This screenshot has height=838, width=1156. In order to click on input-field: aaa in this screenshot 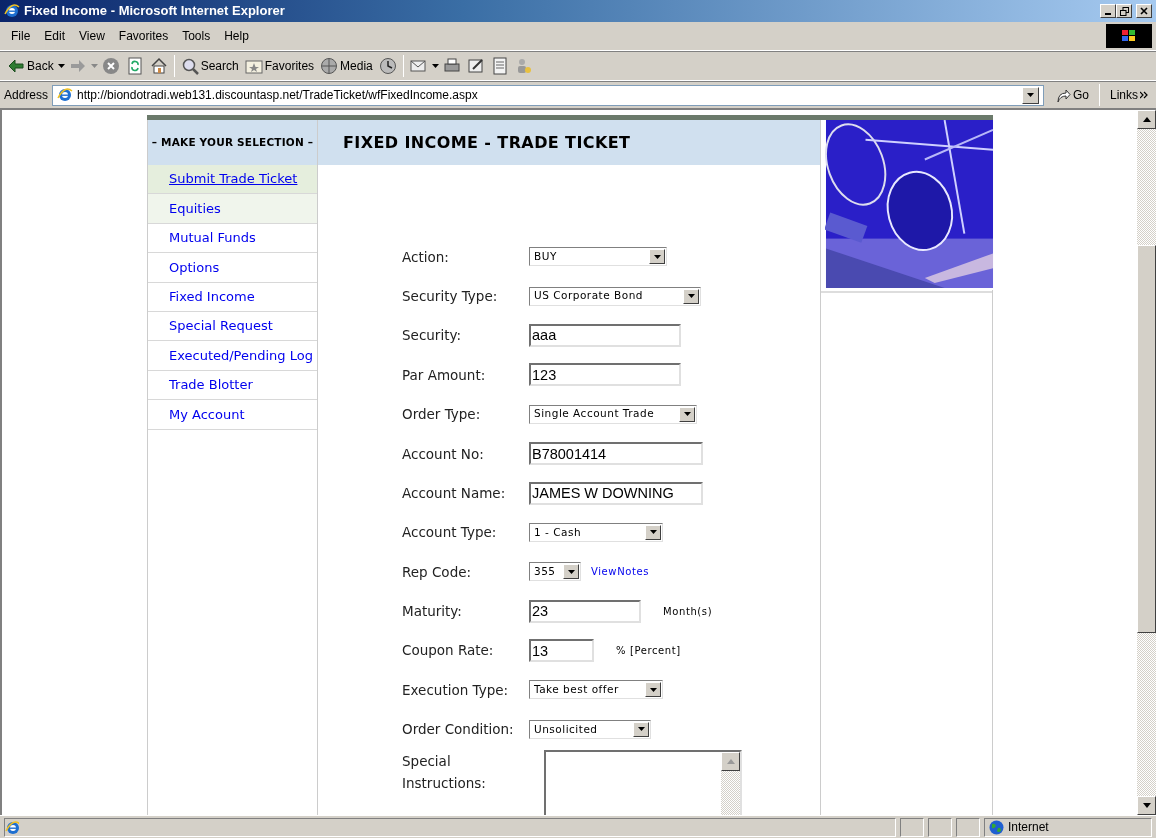, I will do `click(605, 335)`.